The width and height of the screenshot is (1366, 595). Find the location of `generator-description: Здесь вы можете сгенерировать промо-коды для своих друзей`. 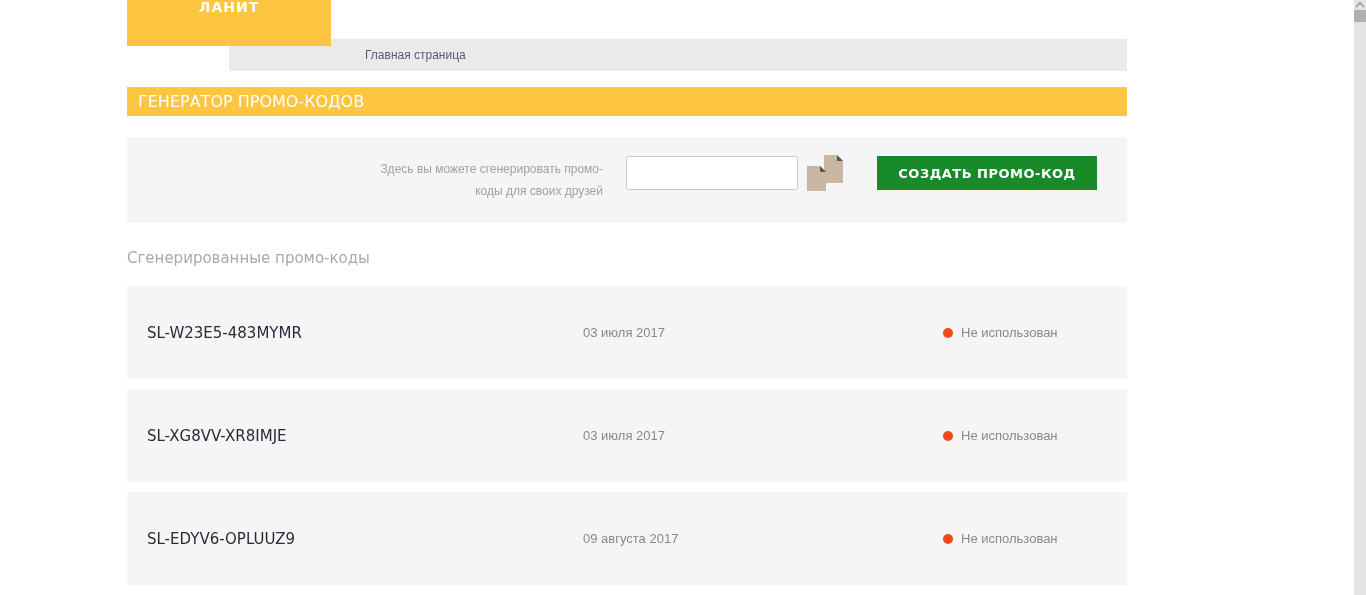

generator-description: Здесь вы можете сгенерировать промо-коды для своих друзей is located at coordinates (491, 181).